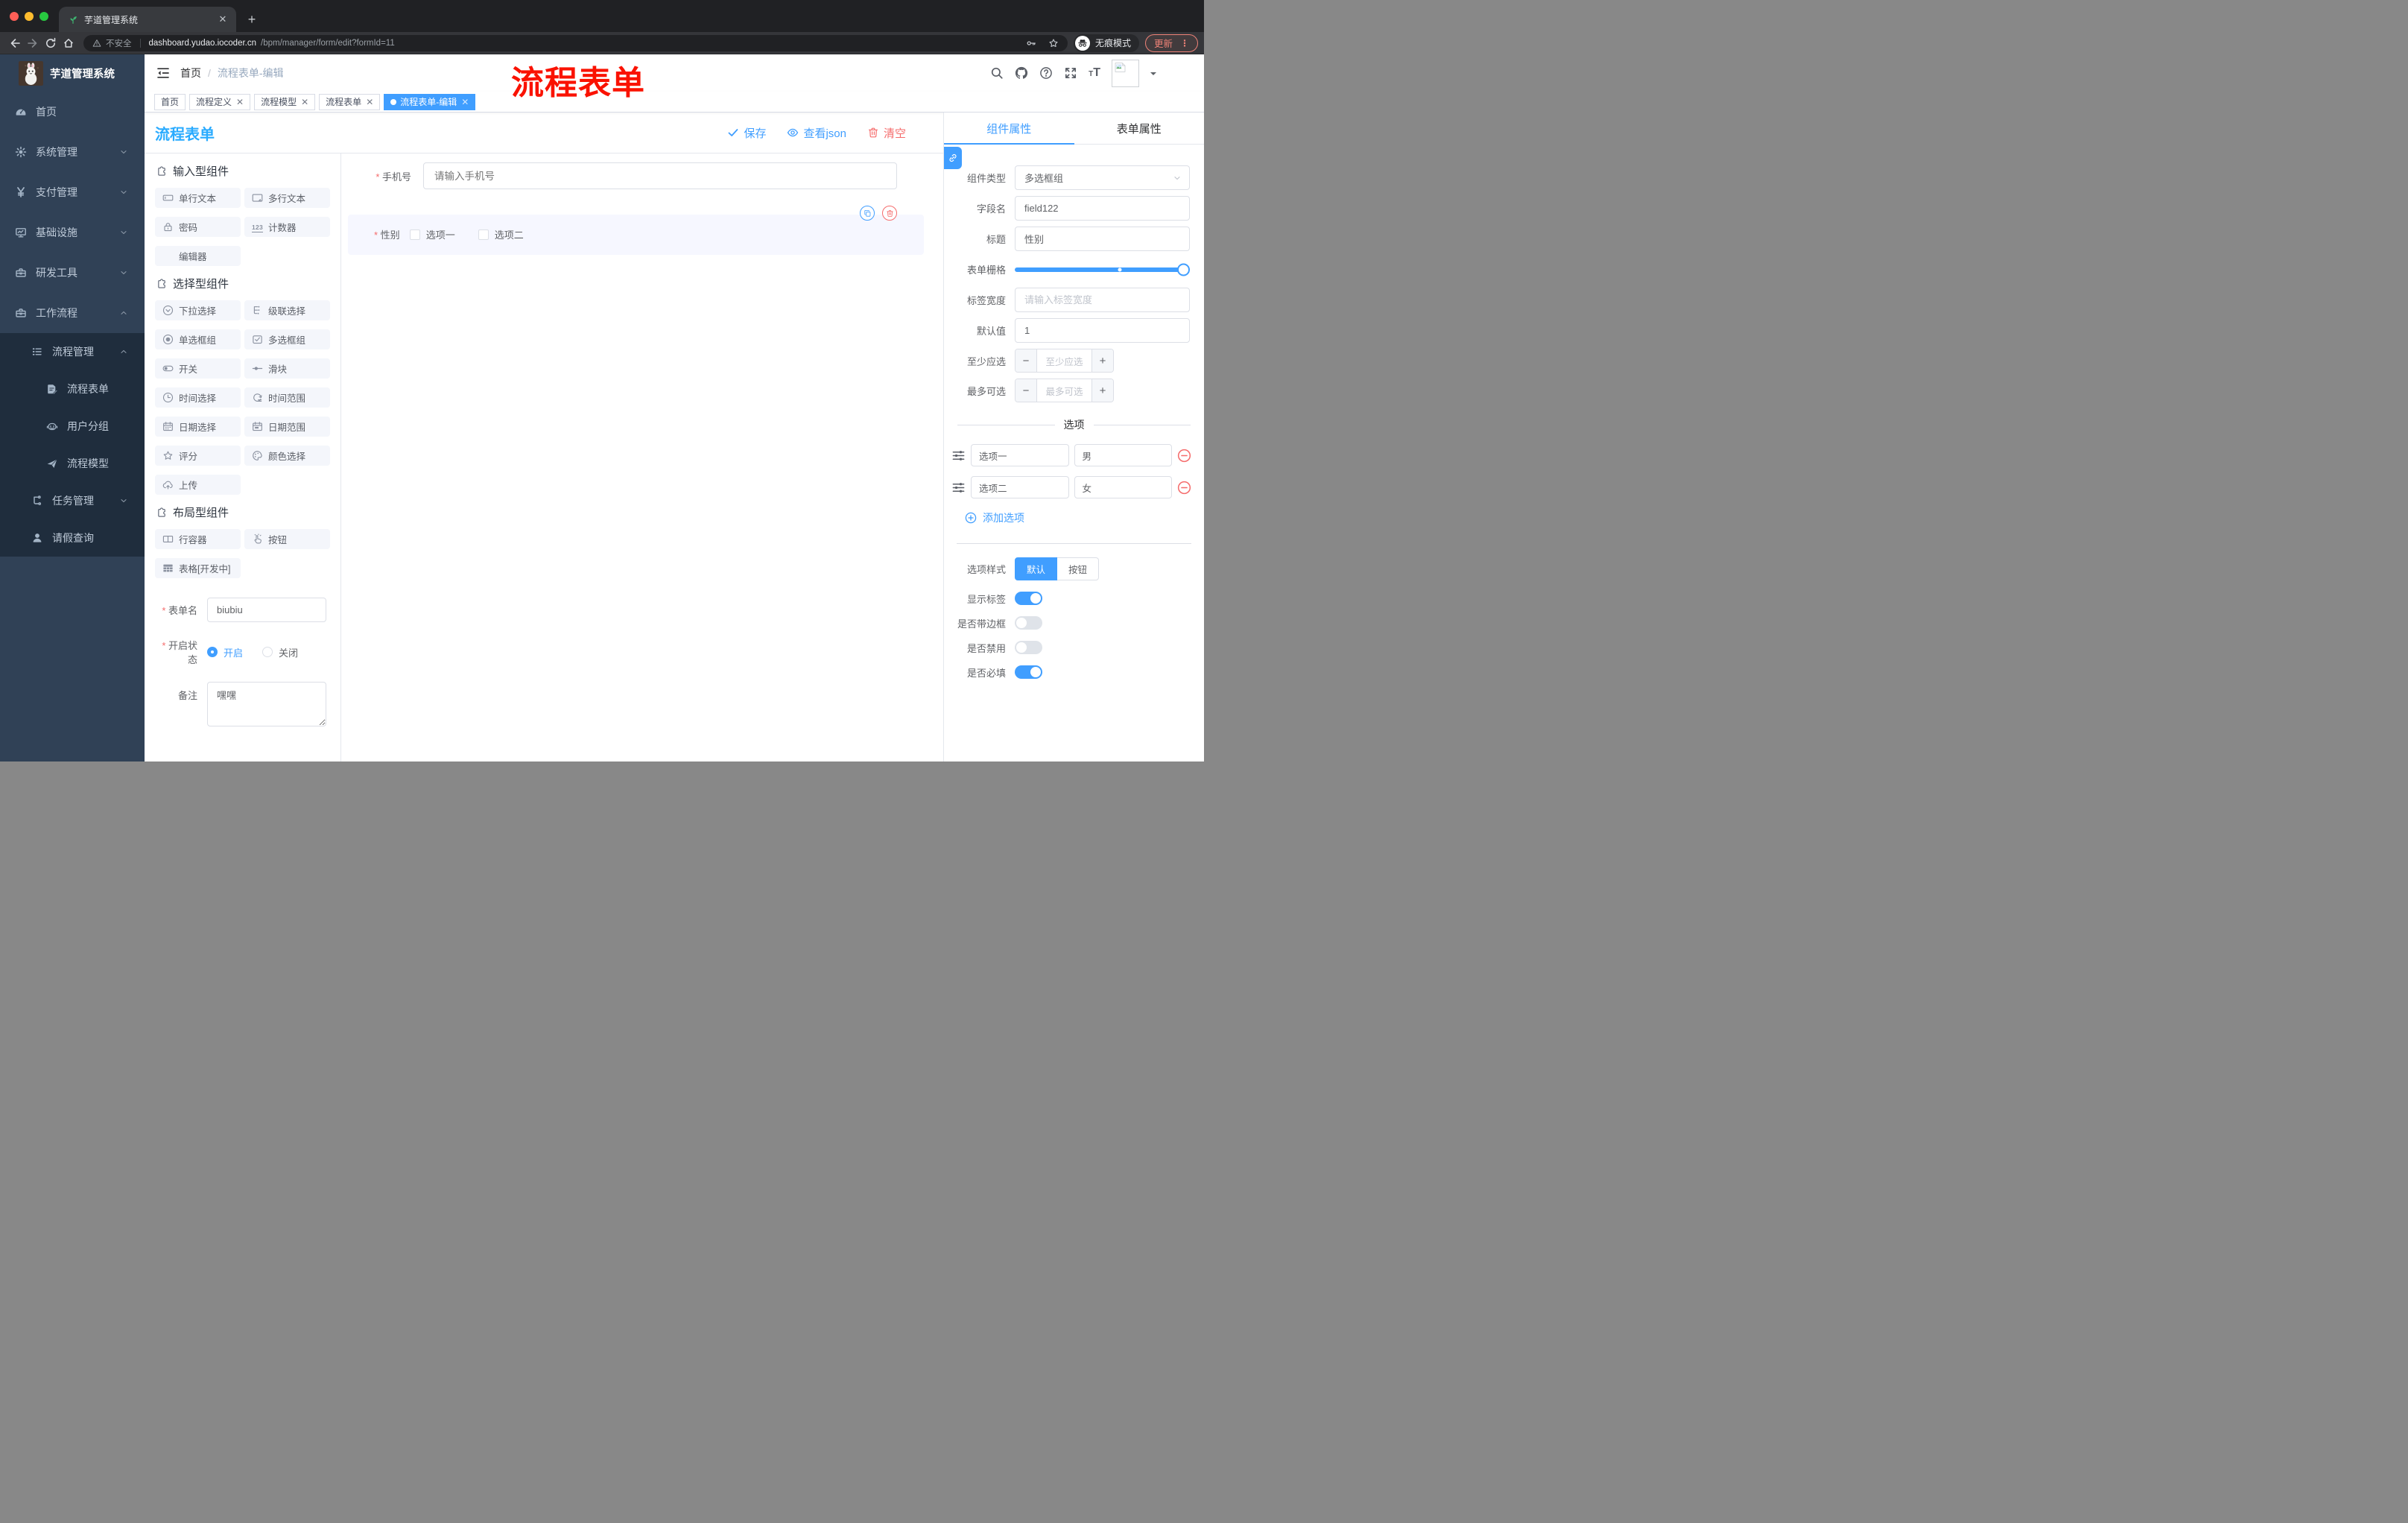  What do you see at coordinates (220, 101) in the screenshot?
I see `tag-流程定义: 流程定义 ✕` at bounding box center [220, 101].